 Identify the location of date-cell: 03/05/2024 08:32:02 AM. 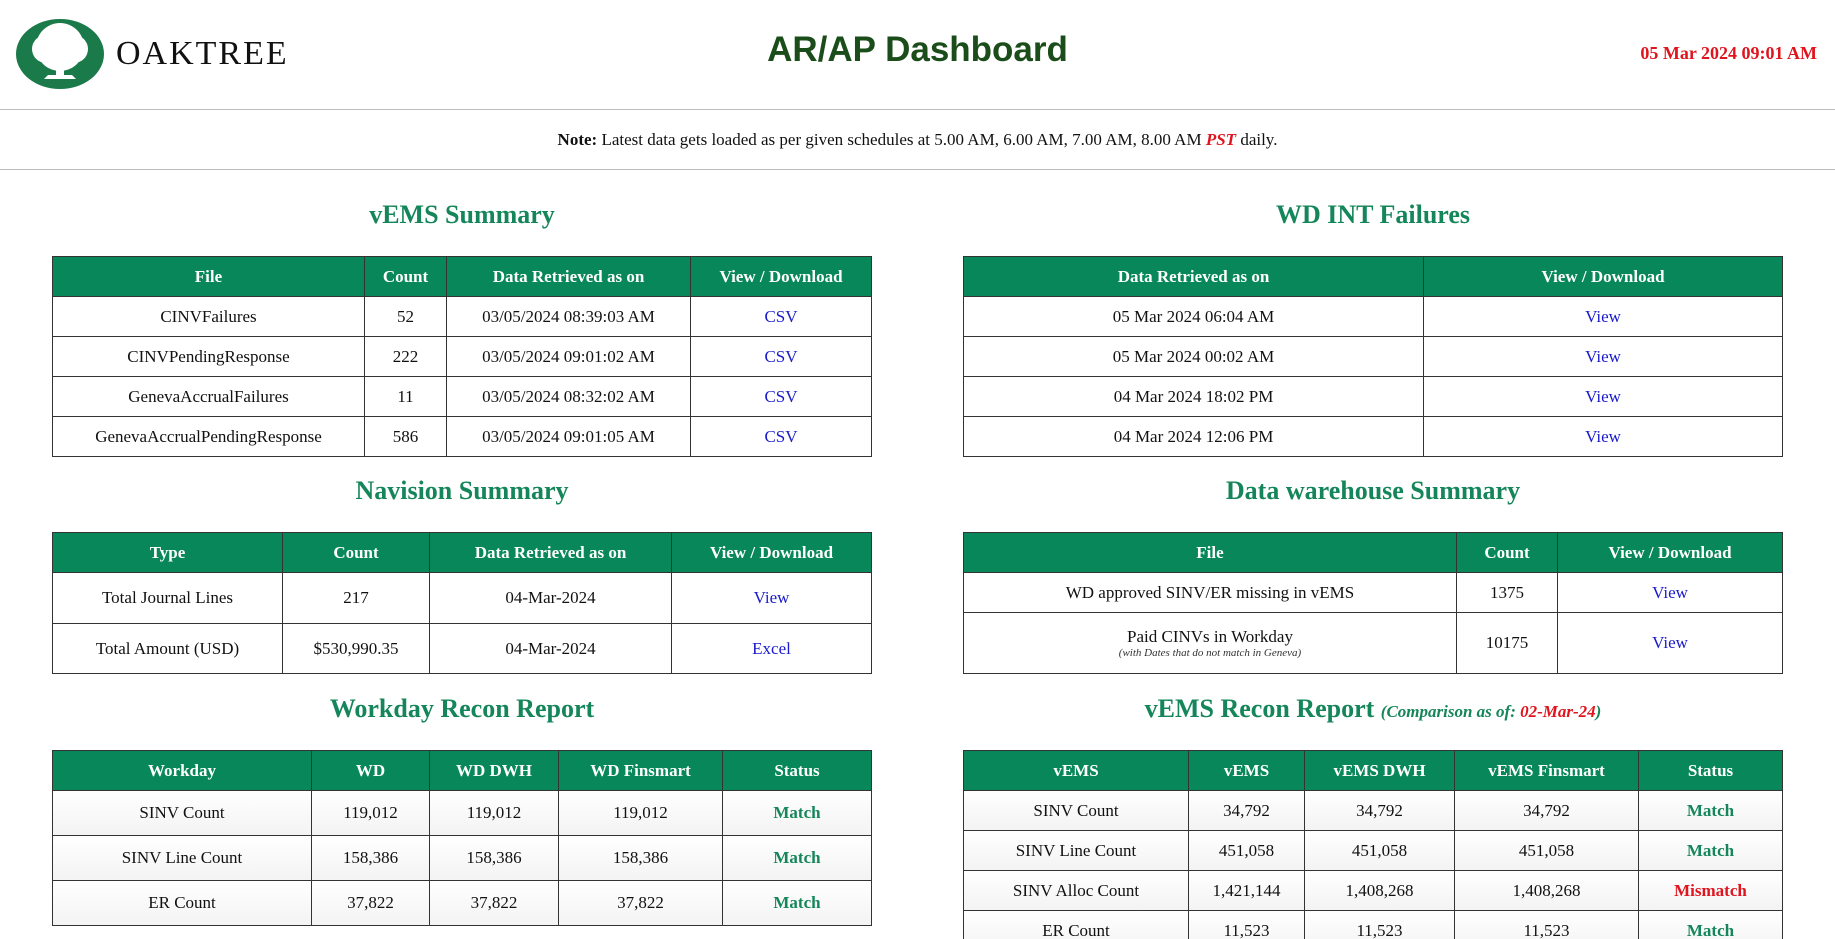
(568, 396).